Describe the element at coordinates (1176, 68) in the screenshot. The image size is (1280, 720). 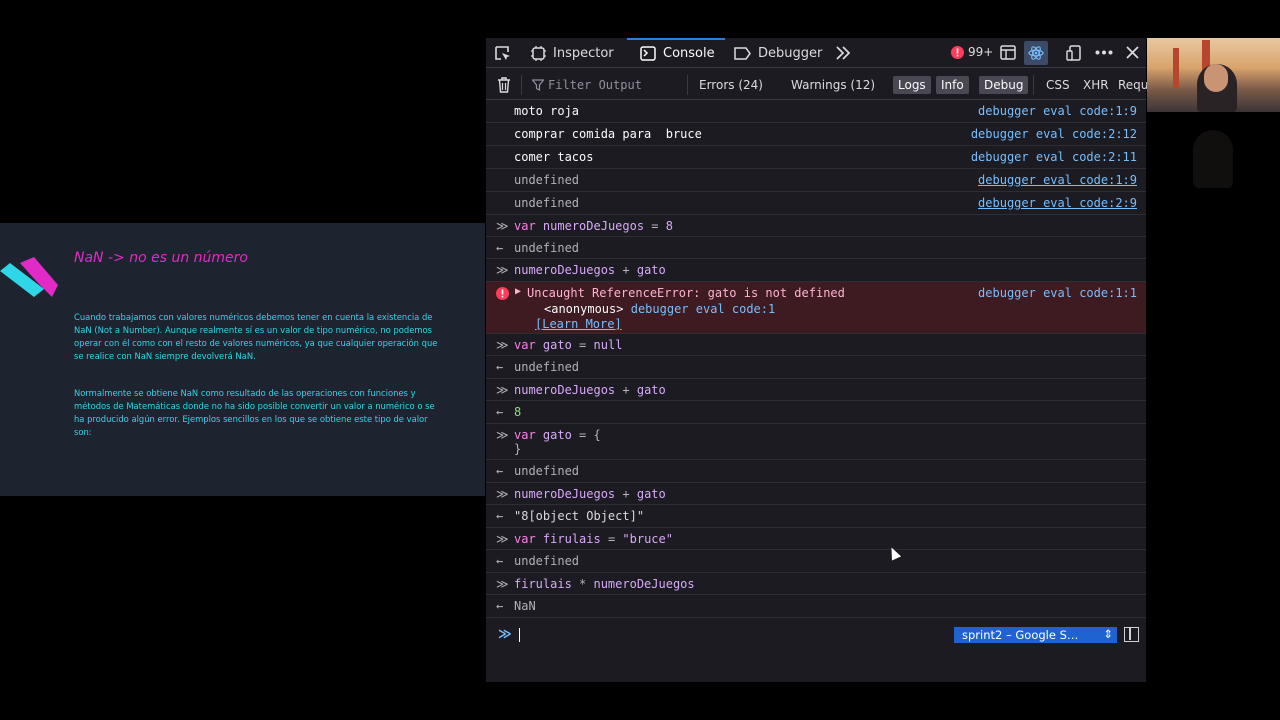
I see `bridge-tower` at that location.